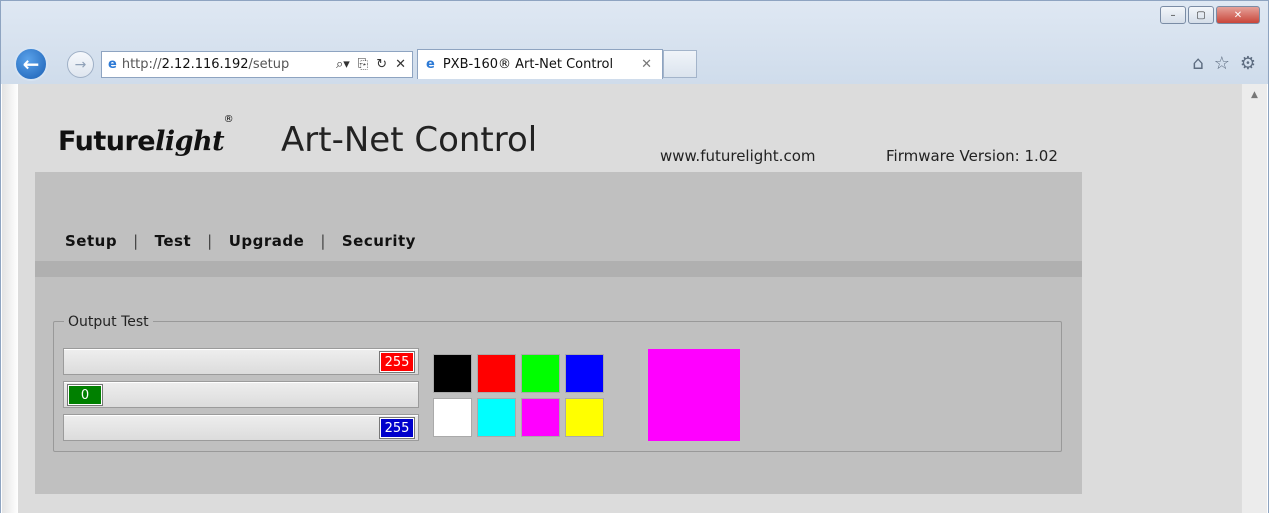 This screenshot has height=513, width=1269. I want to click on gear-icon: ⚙, so click(1248, 63).